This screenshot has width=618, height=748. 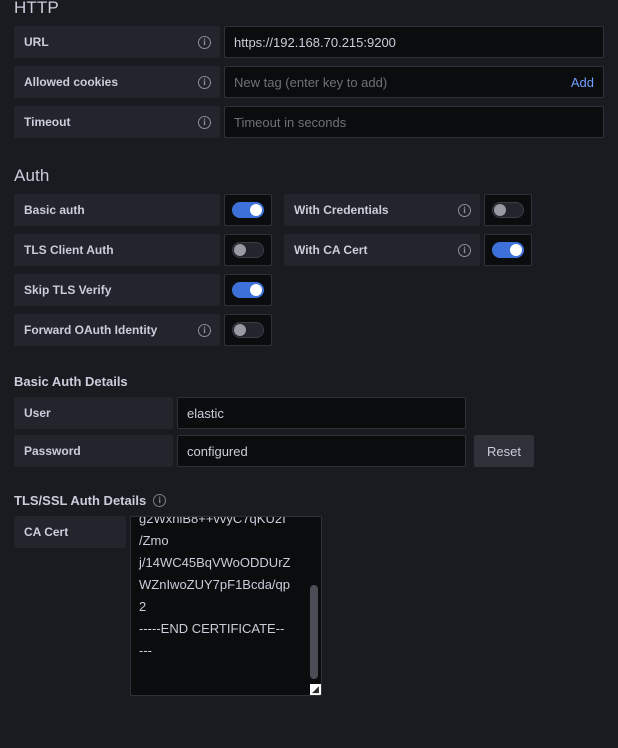 What do you see at coordinates (93, 413) in the screenshot?
I see `user-label: User` at bounding box center [93, 413].